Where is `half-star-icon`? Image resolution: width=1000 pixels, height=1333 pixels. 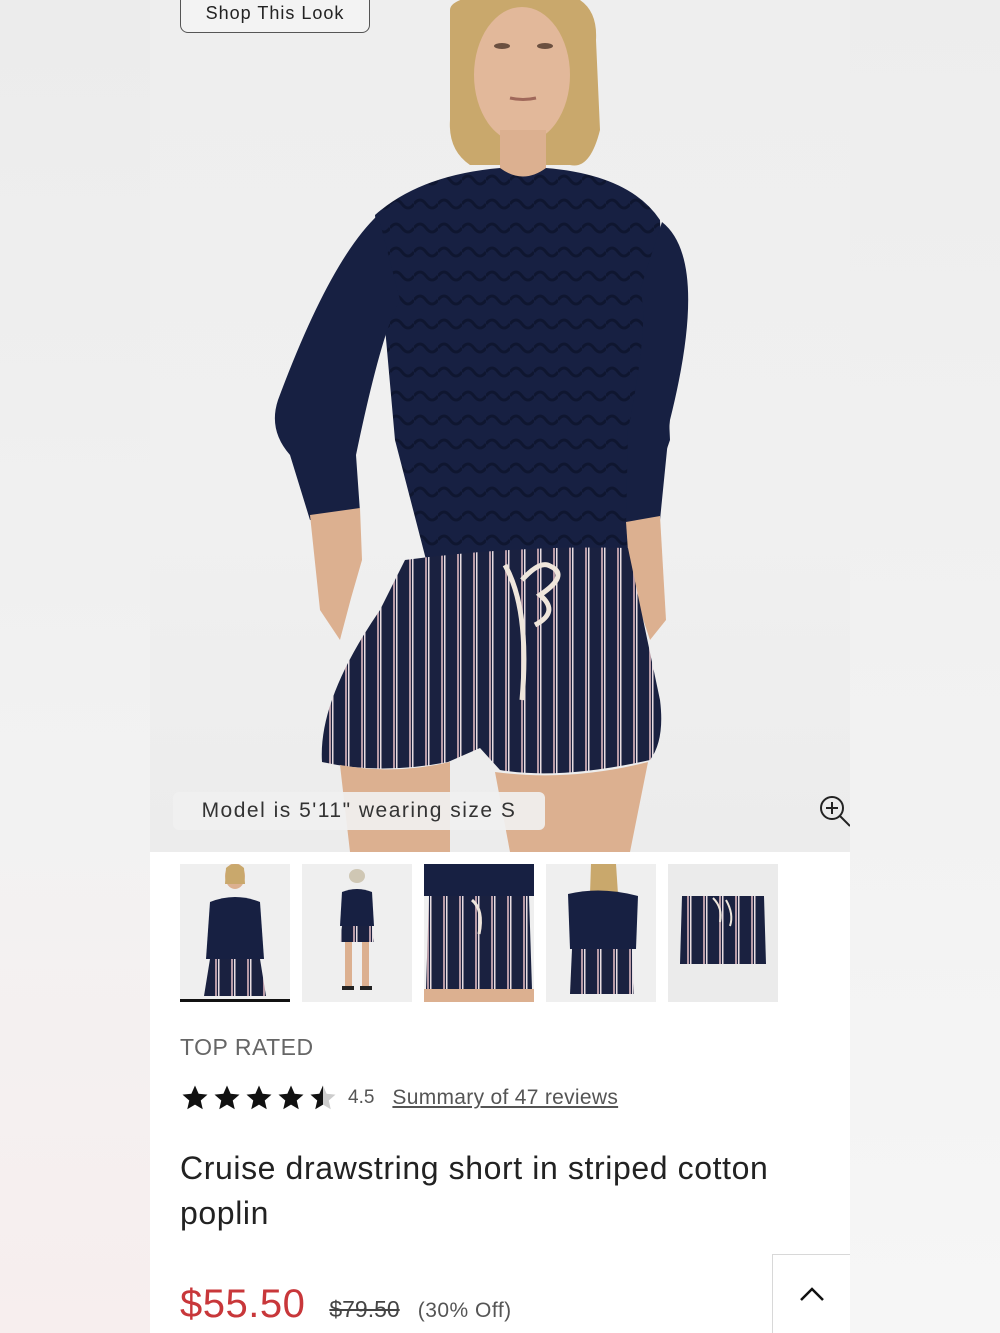
half-star-icon is located at coordinates (323, 1097).